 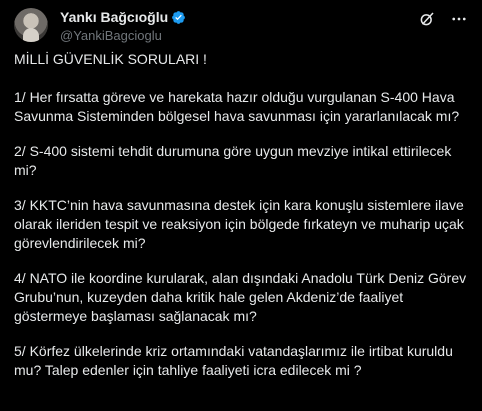 What do you see at coordinates (114, 17) in the screenshot?
I see `display-name: Yankı Bağcıoğlu` at bounding box center [114, 17].